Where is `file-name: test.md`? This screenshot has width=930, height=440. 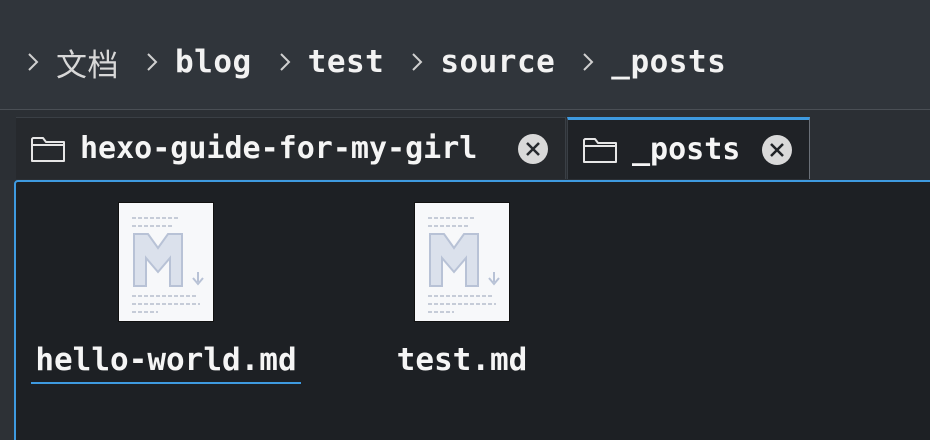 file-name: test.md is located at coordinates (462, 362).